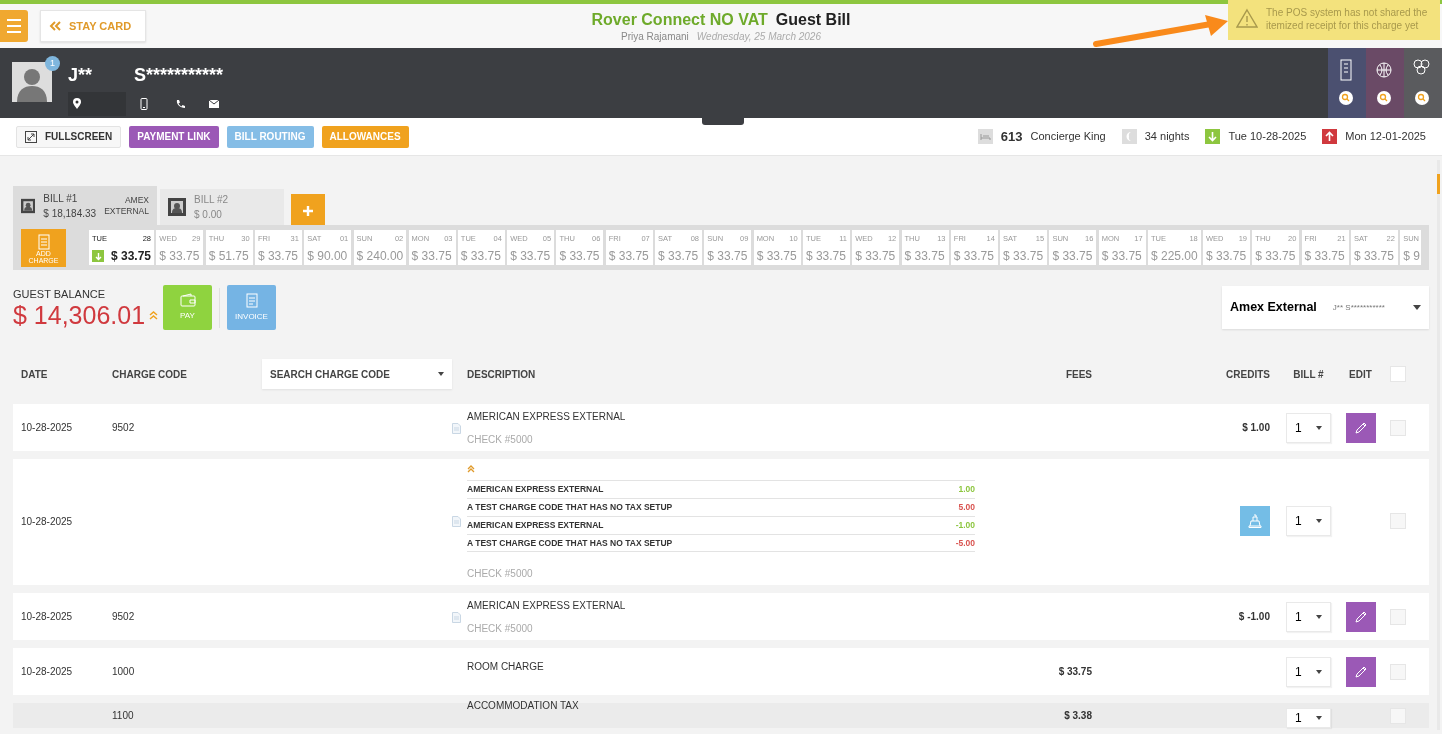  I want to click on menu-button, so click(14, 26).